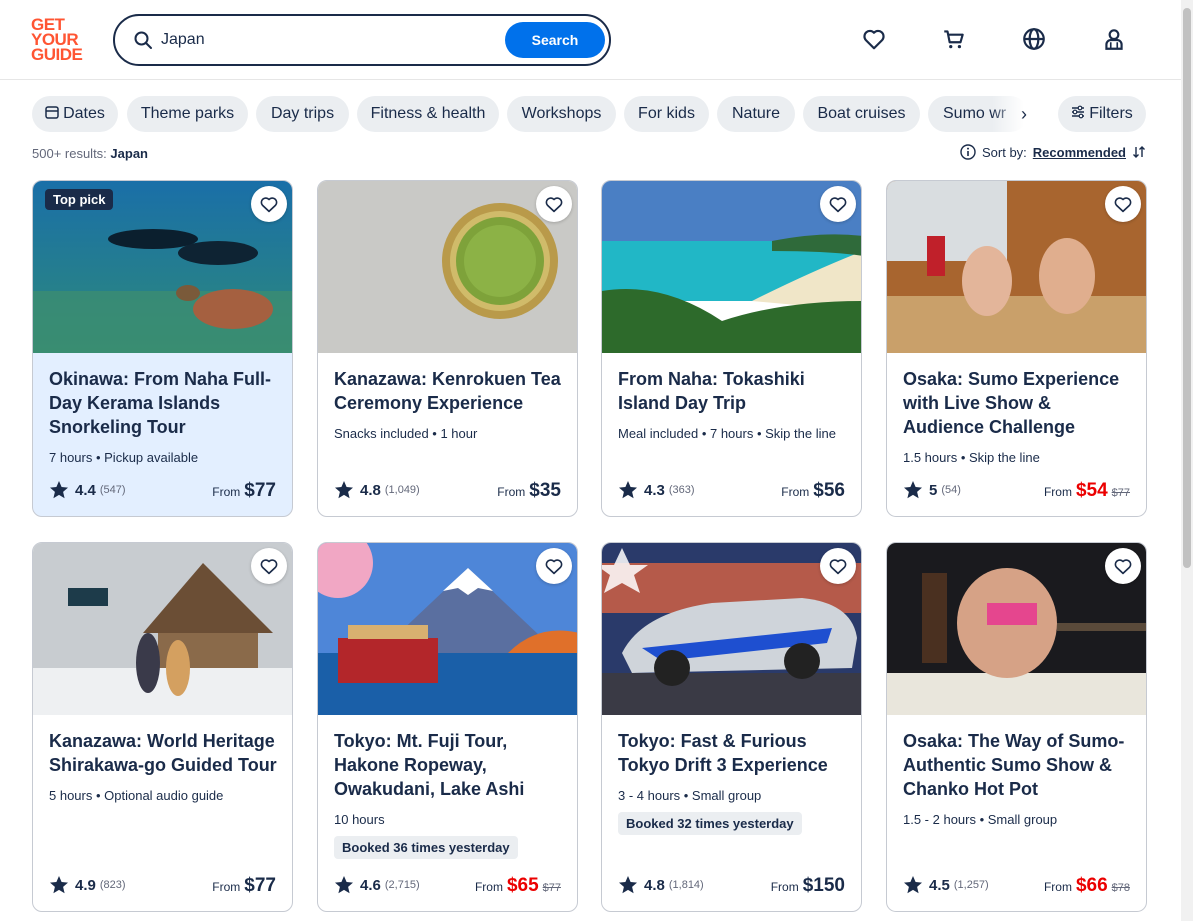 Image resolution: width=1193 pixels, height=921 pixels. I want to click on price-amount: $77, so click(260, 885).